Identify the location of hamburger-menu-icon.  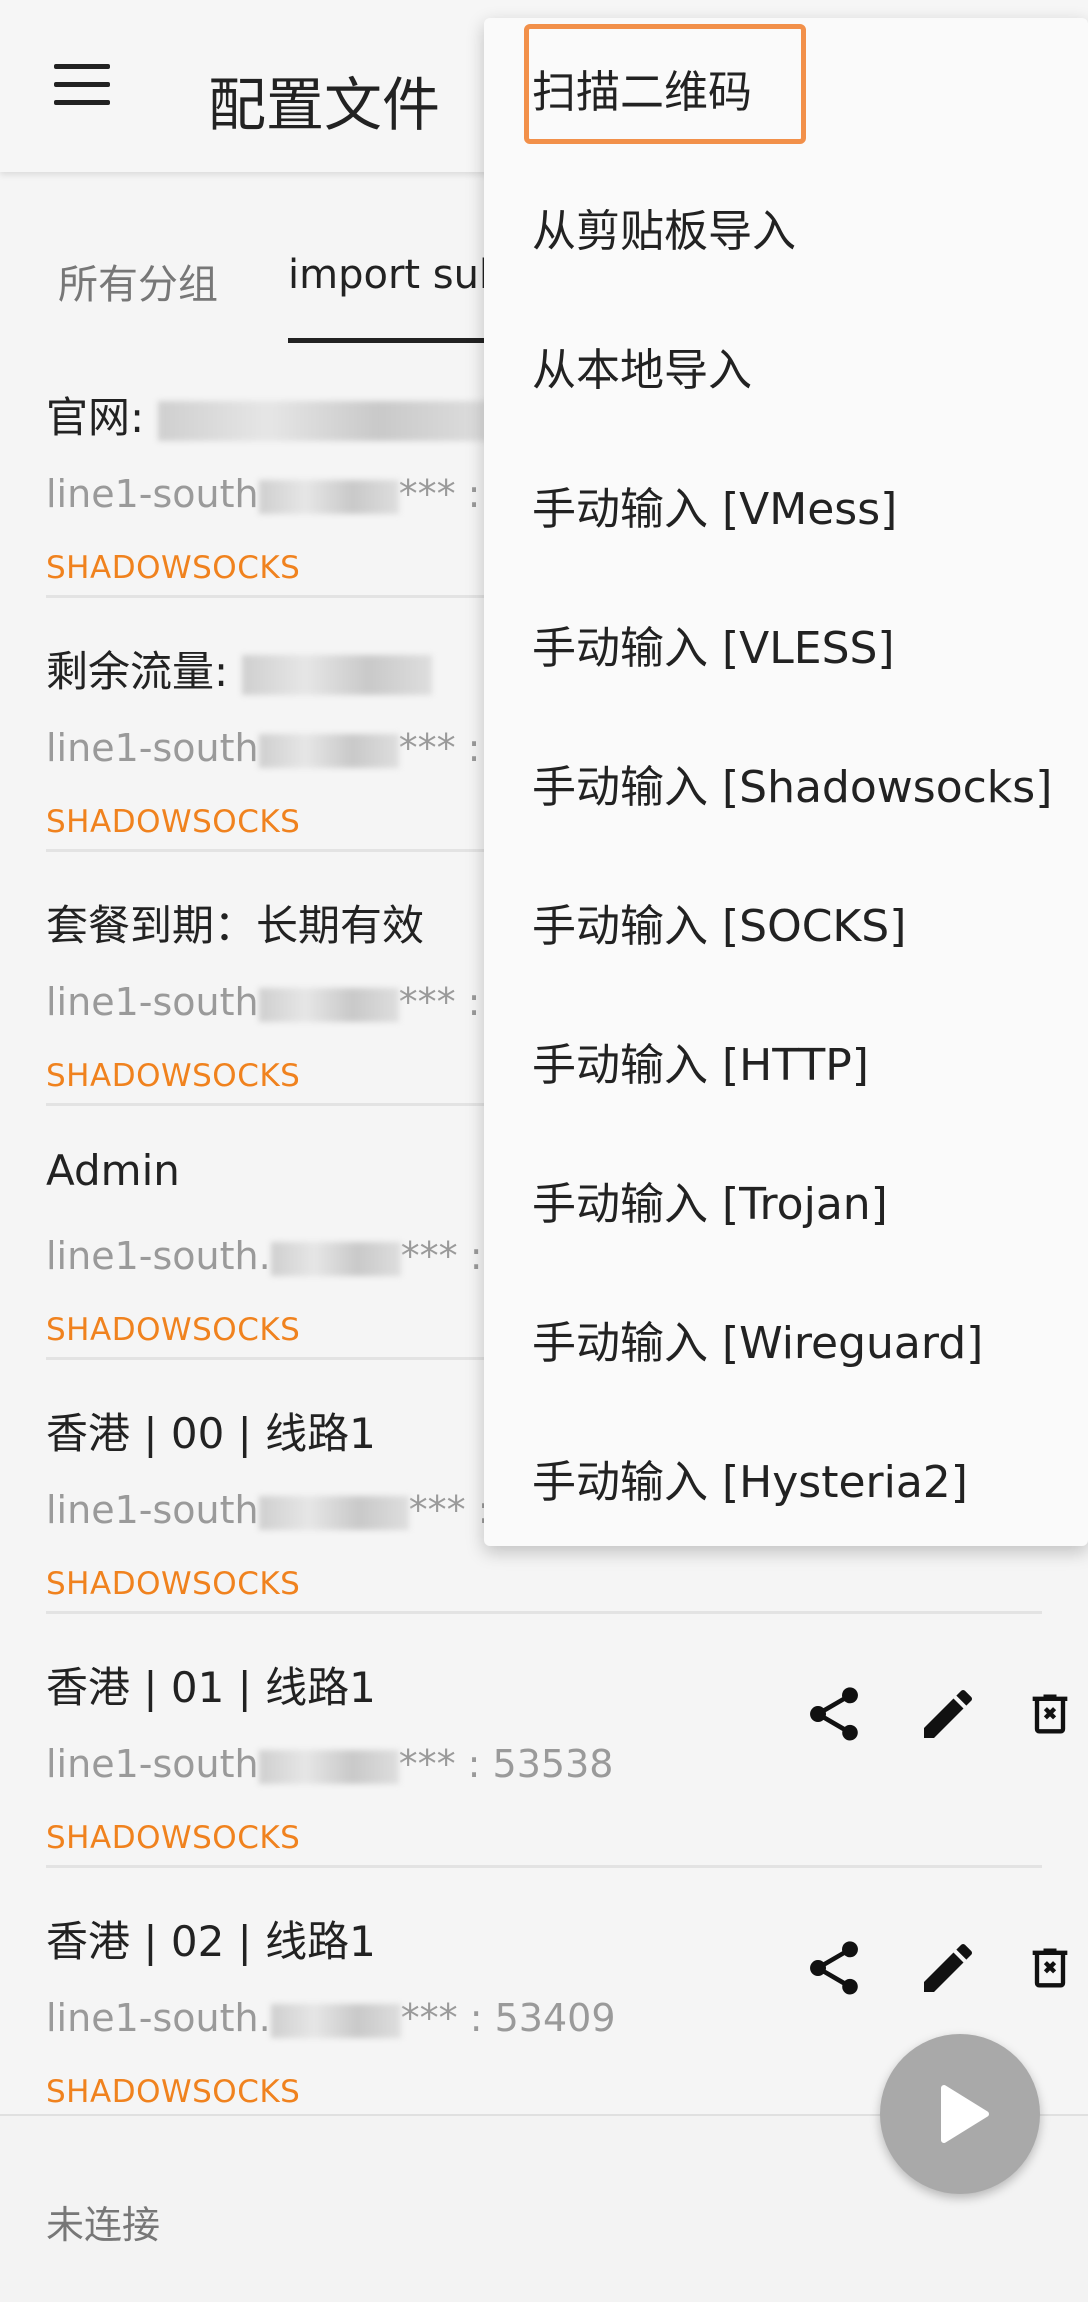
(82, 88).